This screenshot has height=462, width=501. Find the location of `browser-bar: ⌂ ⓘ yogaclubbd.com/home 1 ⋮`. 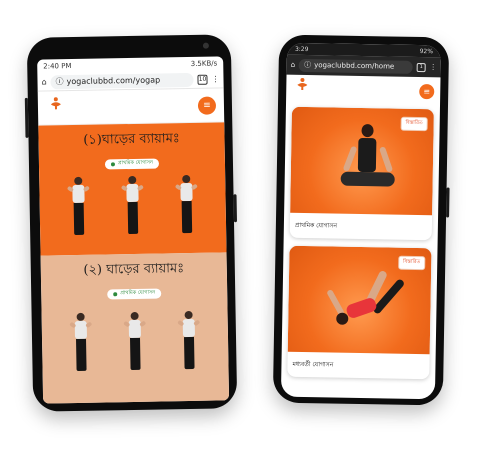

browser-bar: ⌂ ⓘ yogaclubbd.com/home 1 ⋮ is located at coordinates (363, 66).